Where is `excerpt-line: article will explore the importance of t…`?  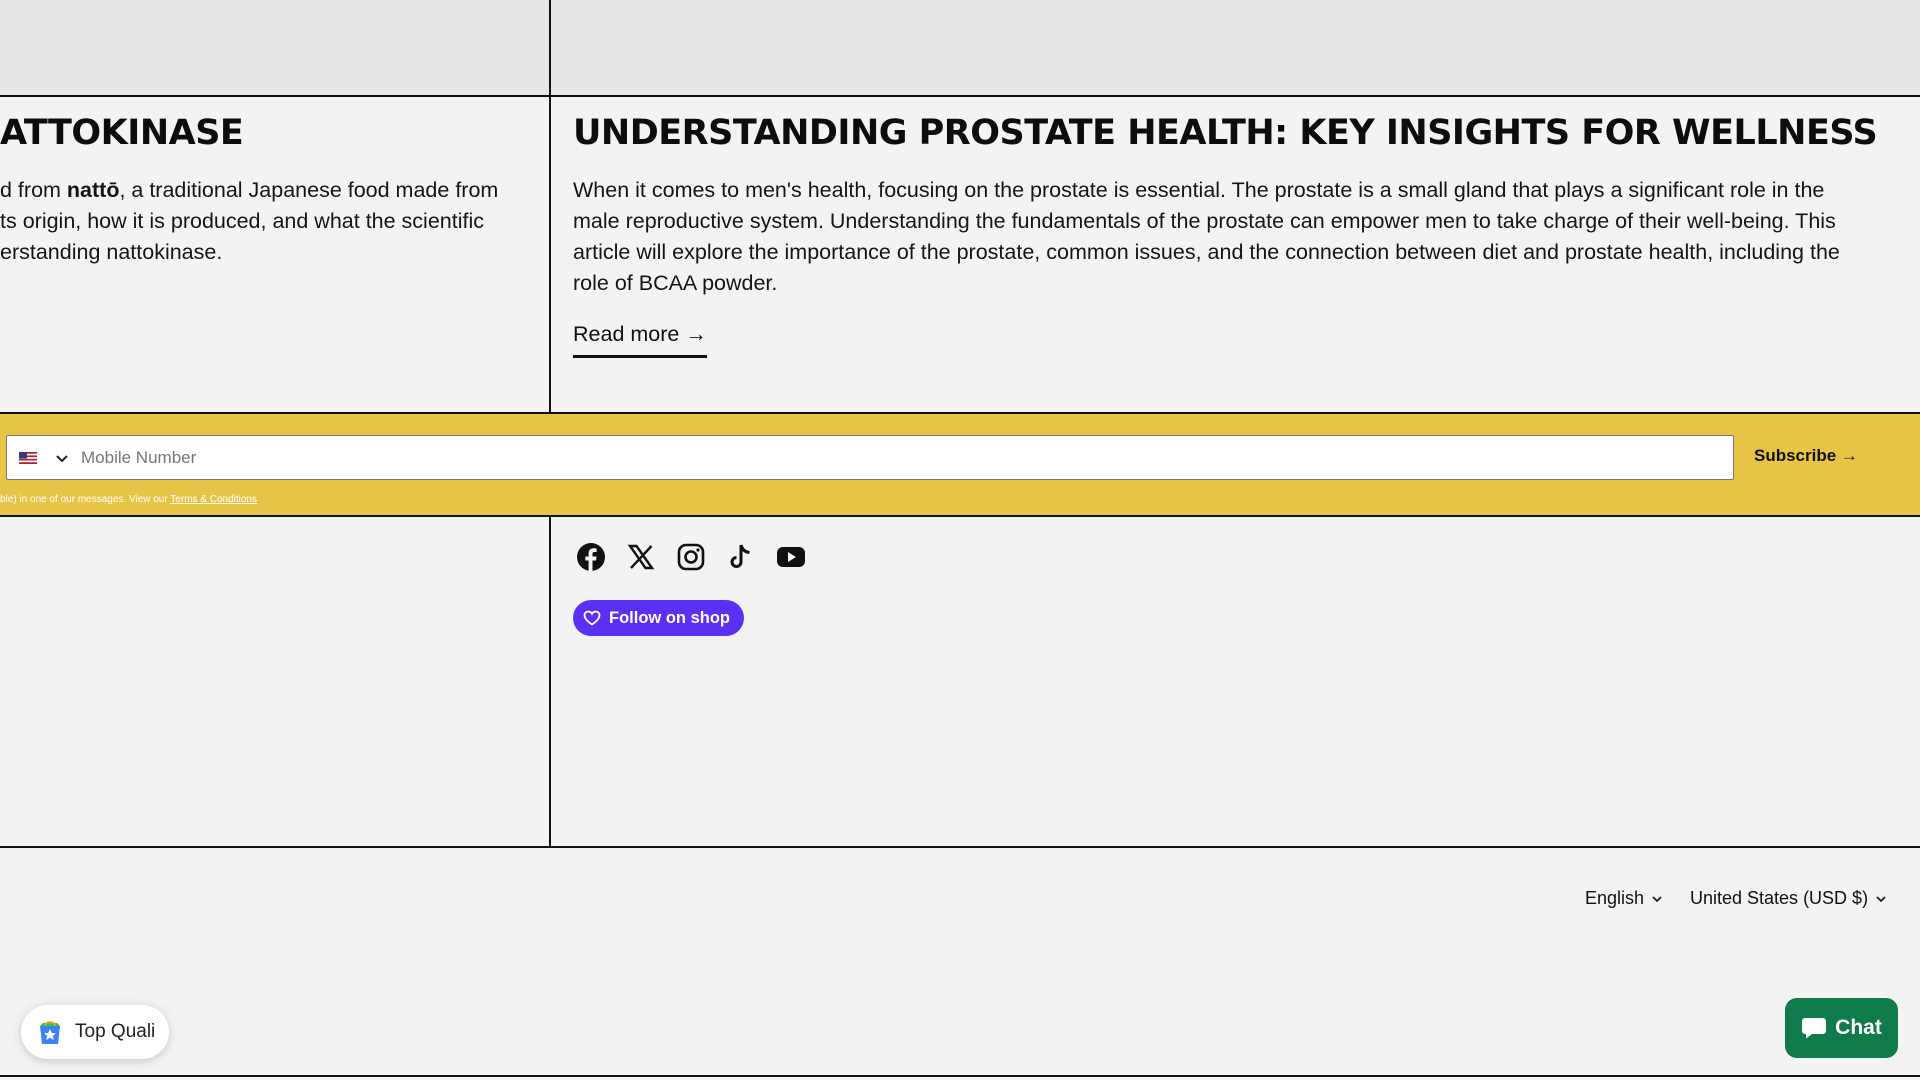 excerpt-line: article will explore the importance of t… is located at coordinates (1206, 252).